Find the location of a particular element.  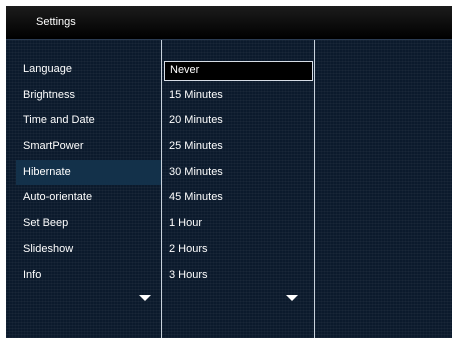

menu-item-slideshow: Slideshow is located at coordinates (88, 250).